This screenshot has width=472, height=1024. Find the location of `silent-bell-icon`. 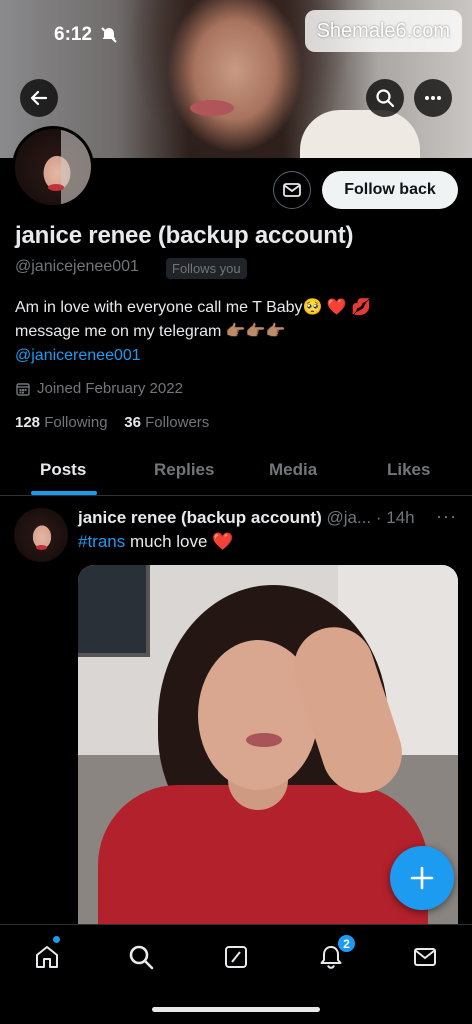

silent-bell-icon is located at coordinates (109, 35).